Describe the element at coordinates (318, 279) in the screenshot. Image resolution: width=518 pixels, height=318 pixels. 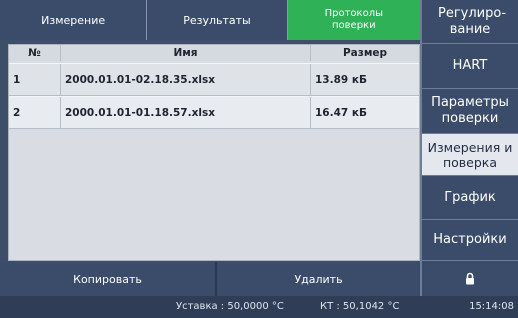
I see `delete-button: Удалить` at that location.